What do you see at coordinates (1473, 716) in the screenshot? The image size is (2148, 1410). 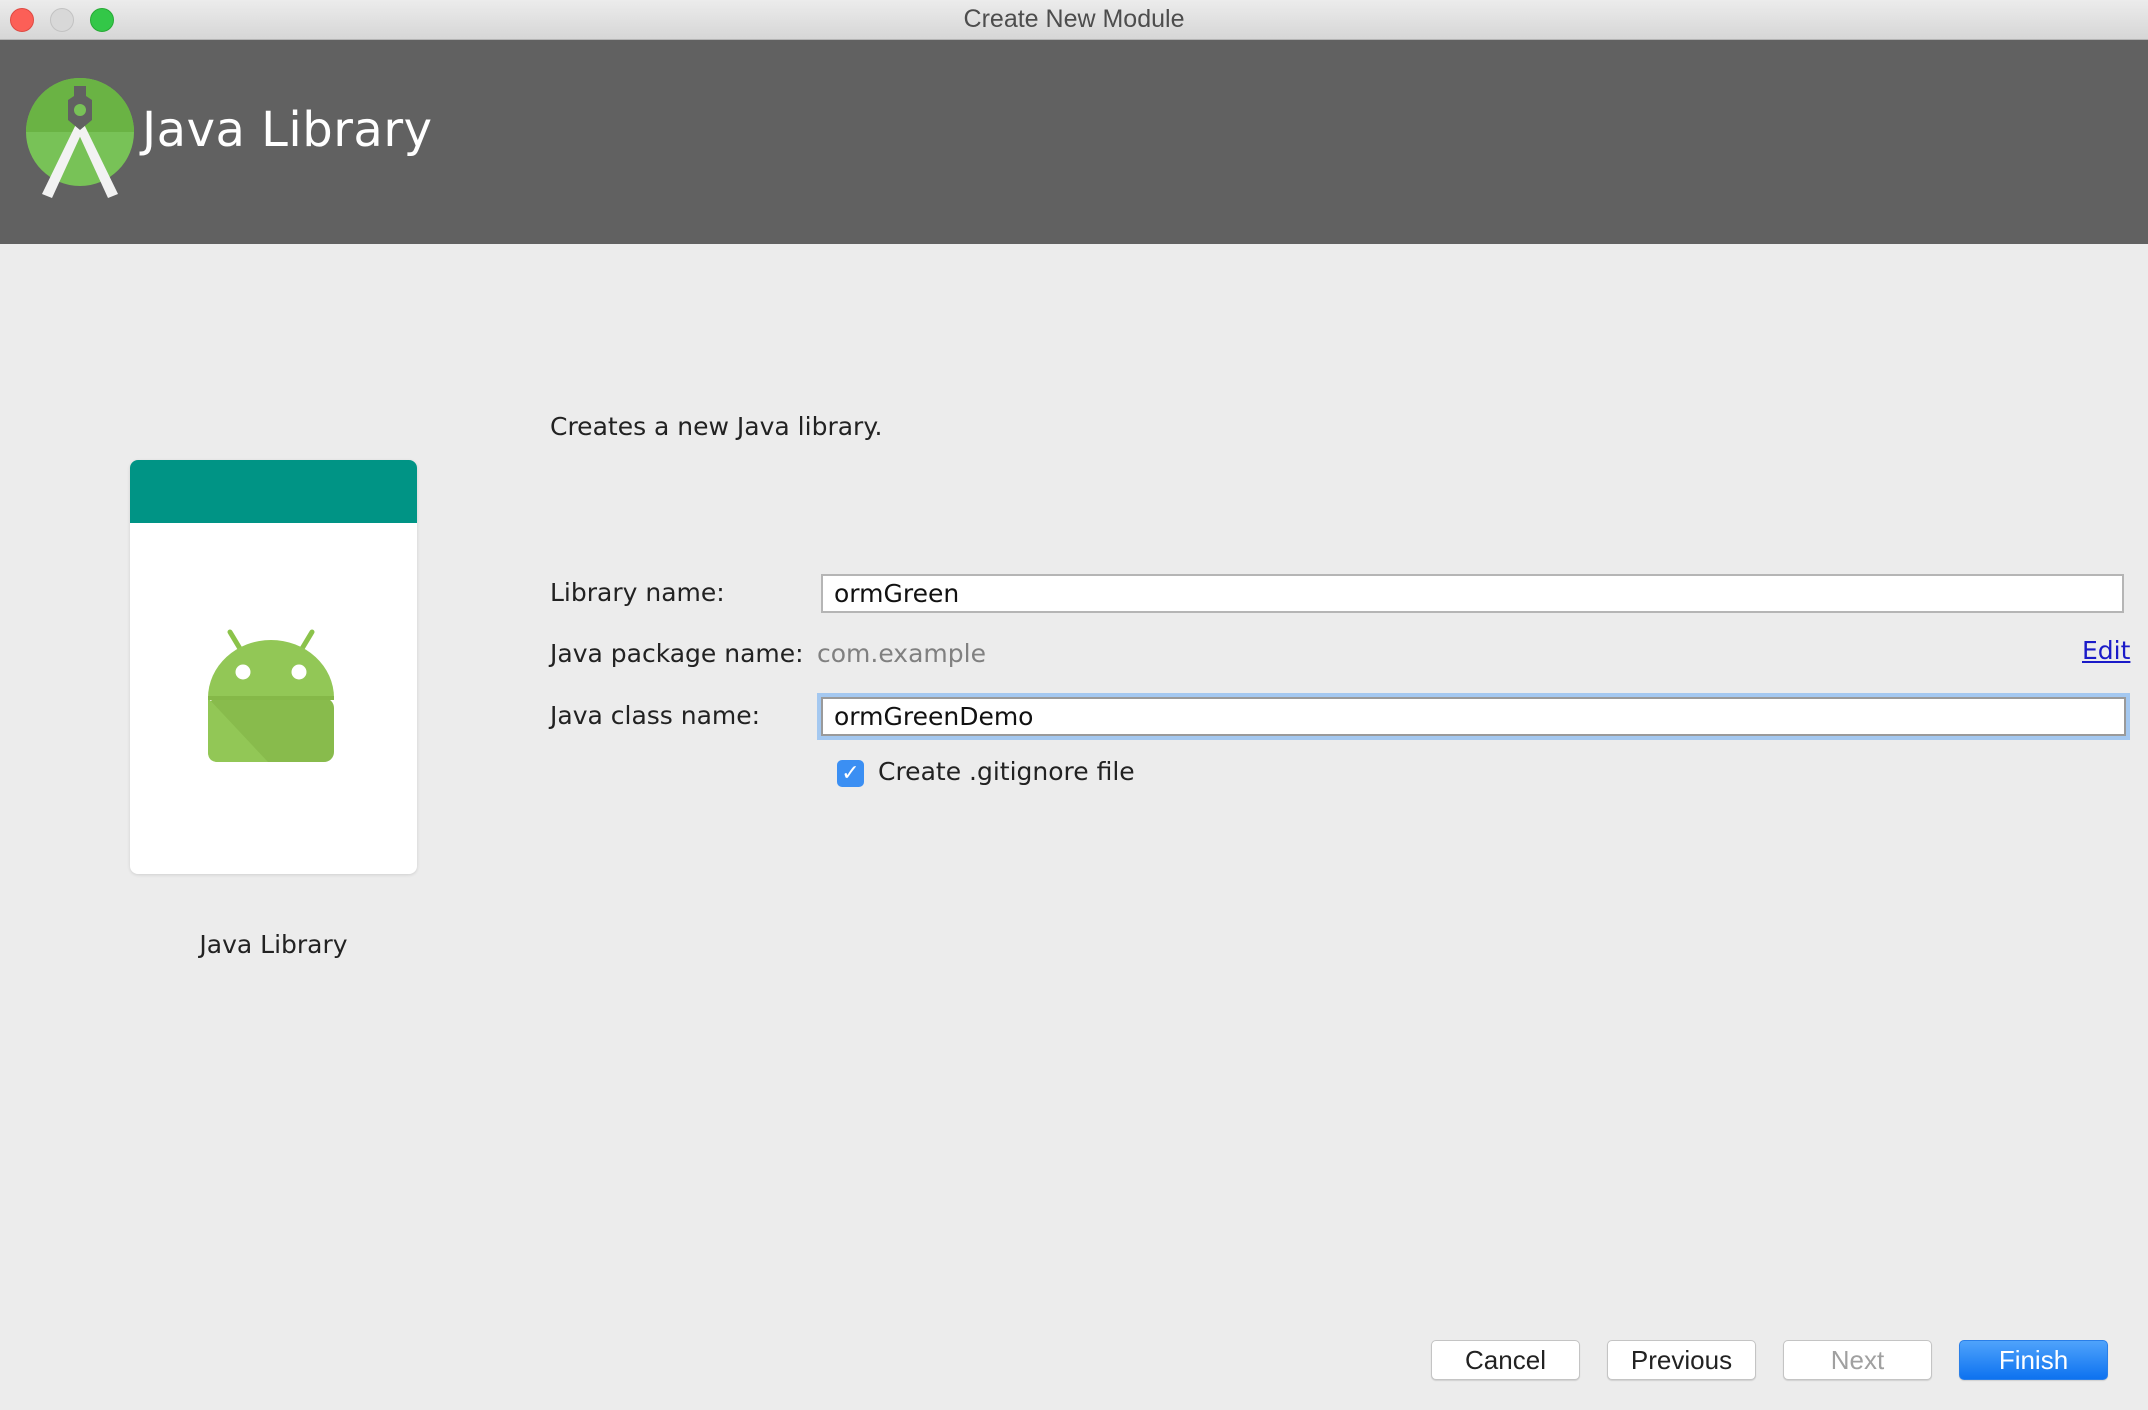 I see `class-name-input` at bounding box center [1473, 716].